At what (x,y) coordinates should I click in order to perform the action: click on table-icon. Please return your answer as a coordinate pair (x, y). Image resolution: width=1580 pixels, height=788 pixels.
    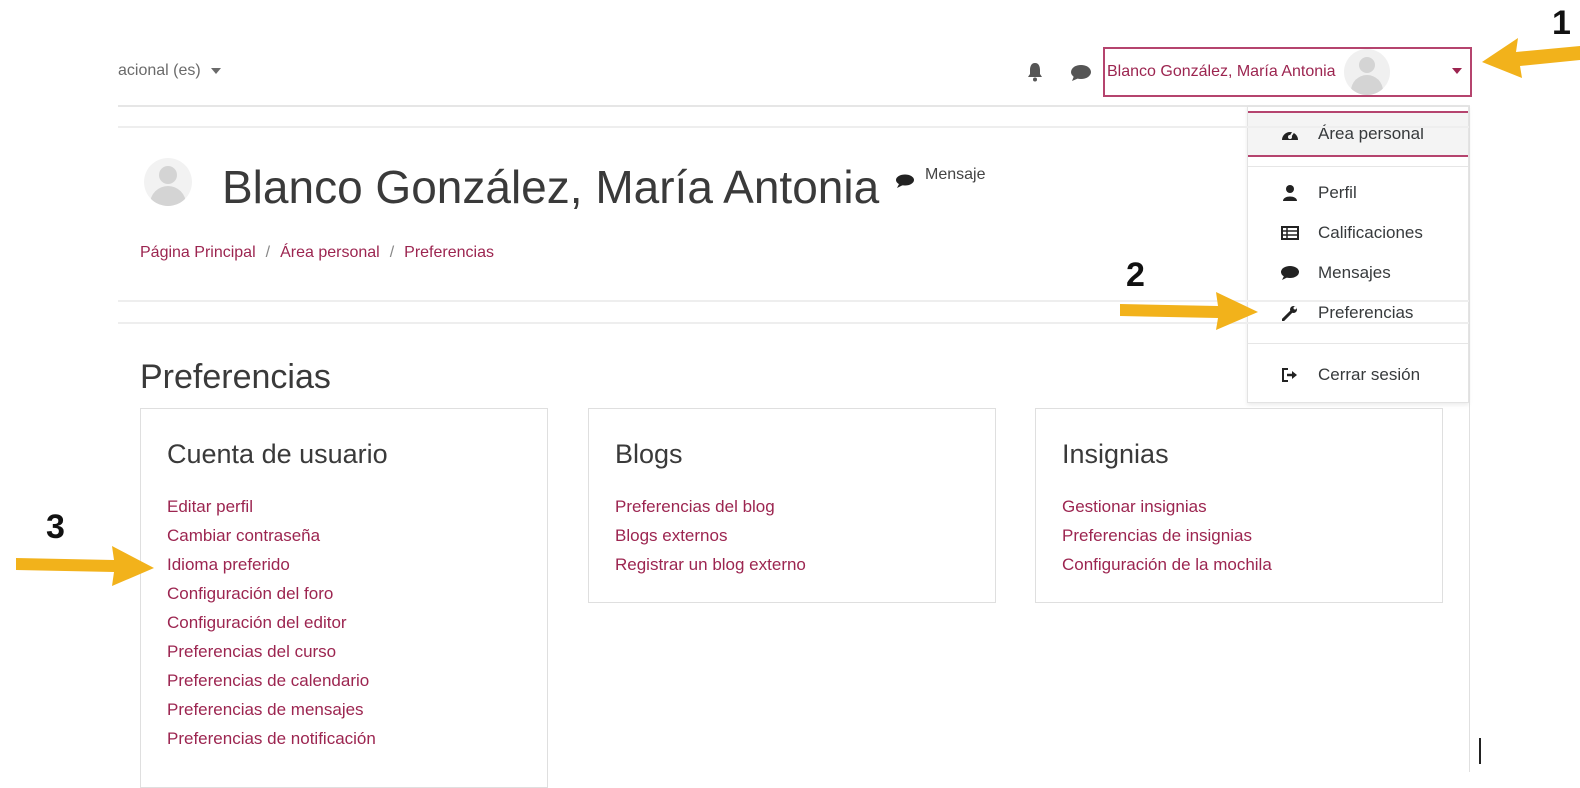
    Looking at the image, I should click on (1290, 233).